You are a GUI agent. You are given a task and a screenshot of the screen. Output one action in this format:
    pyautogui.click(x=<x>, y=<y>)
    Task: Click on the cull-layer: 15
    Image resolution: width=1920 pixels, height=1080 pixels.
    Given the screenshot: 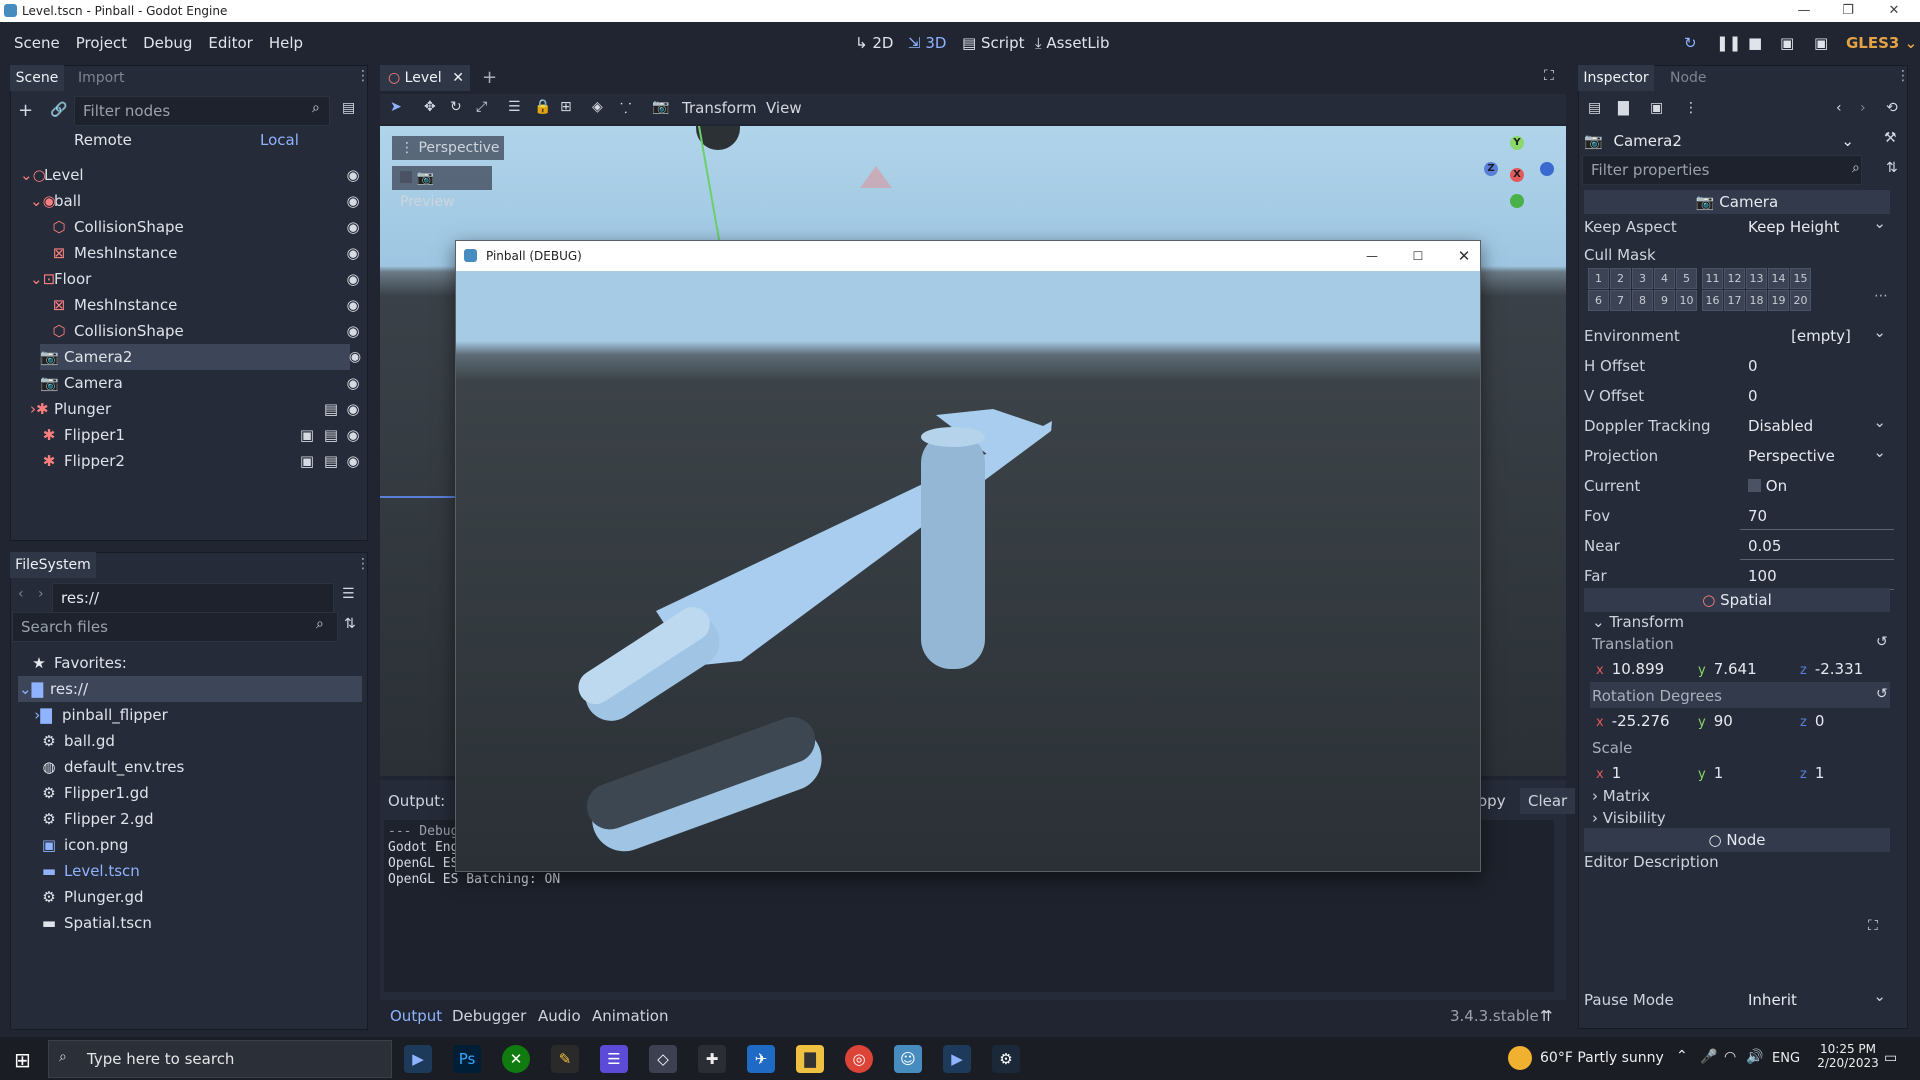 What is the action you would take?
    pyautogui.click(x=1800, y=278)
    